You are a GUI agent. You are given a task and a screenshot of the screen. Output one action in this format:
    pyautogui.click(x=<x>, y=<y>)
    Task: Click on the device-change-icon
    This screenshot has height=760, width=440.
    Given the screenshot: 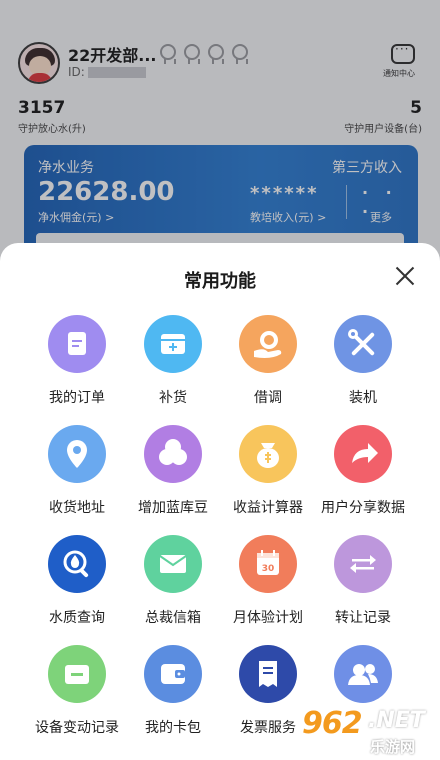 What is the action you would take?
    pyautogui.click(x=77, y=674)
    